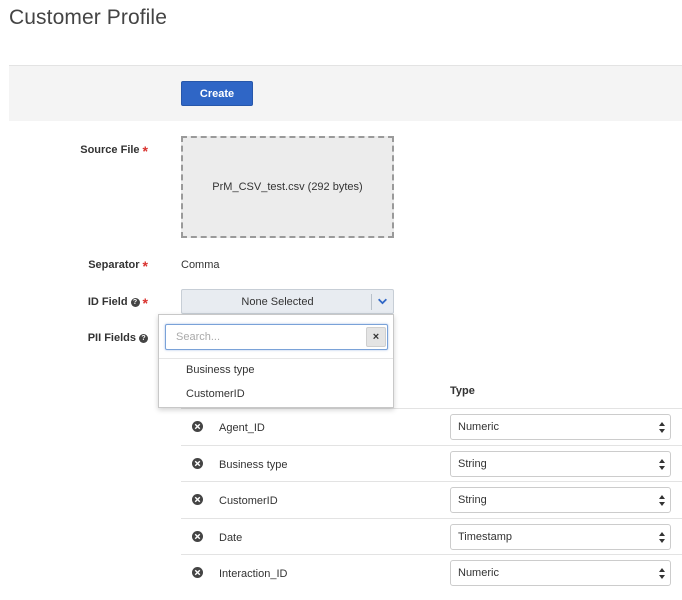  I want to click on select-divider, so click(371, 302).